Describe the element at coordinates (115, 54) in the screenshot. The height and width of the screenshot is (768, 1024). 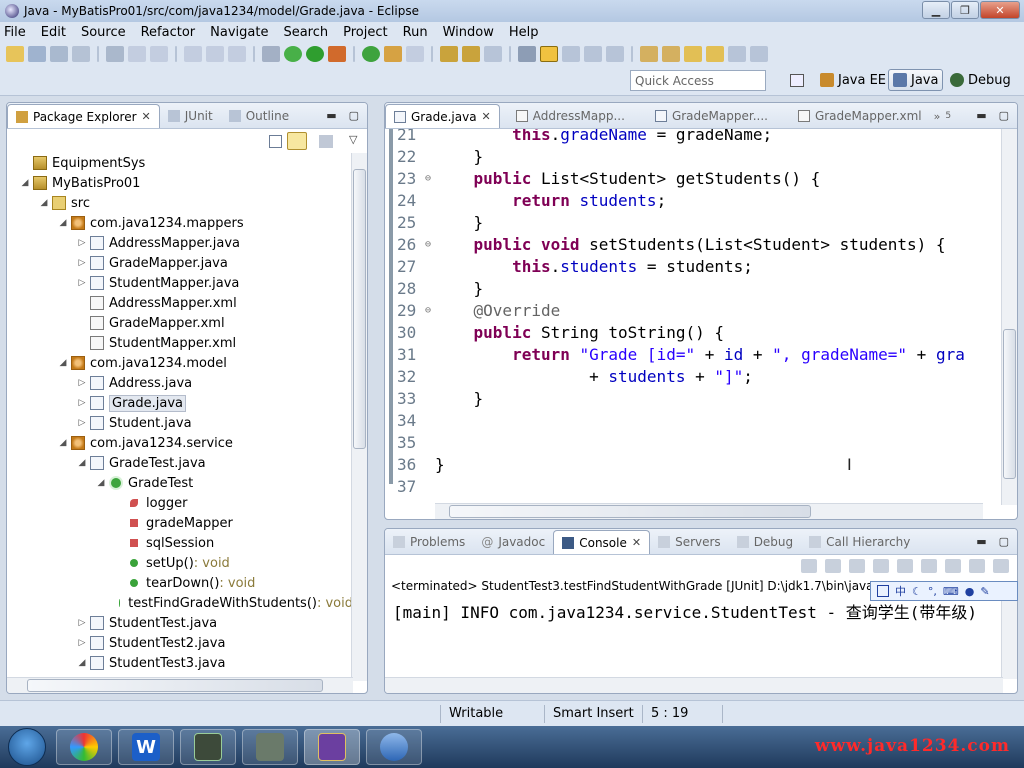
I see `open-task-icon` at that location.